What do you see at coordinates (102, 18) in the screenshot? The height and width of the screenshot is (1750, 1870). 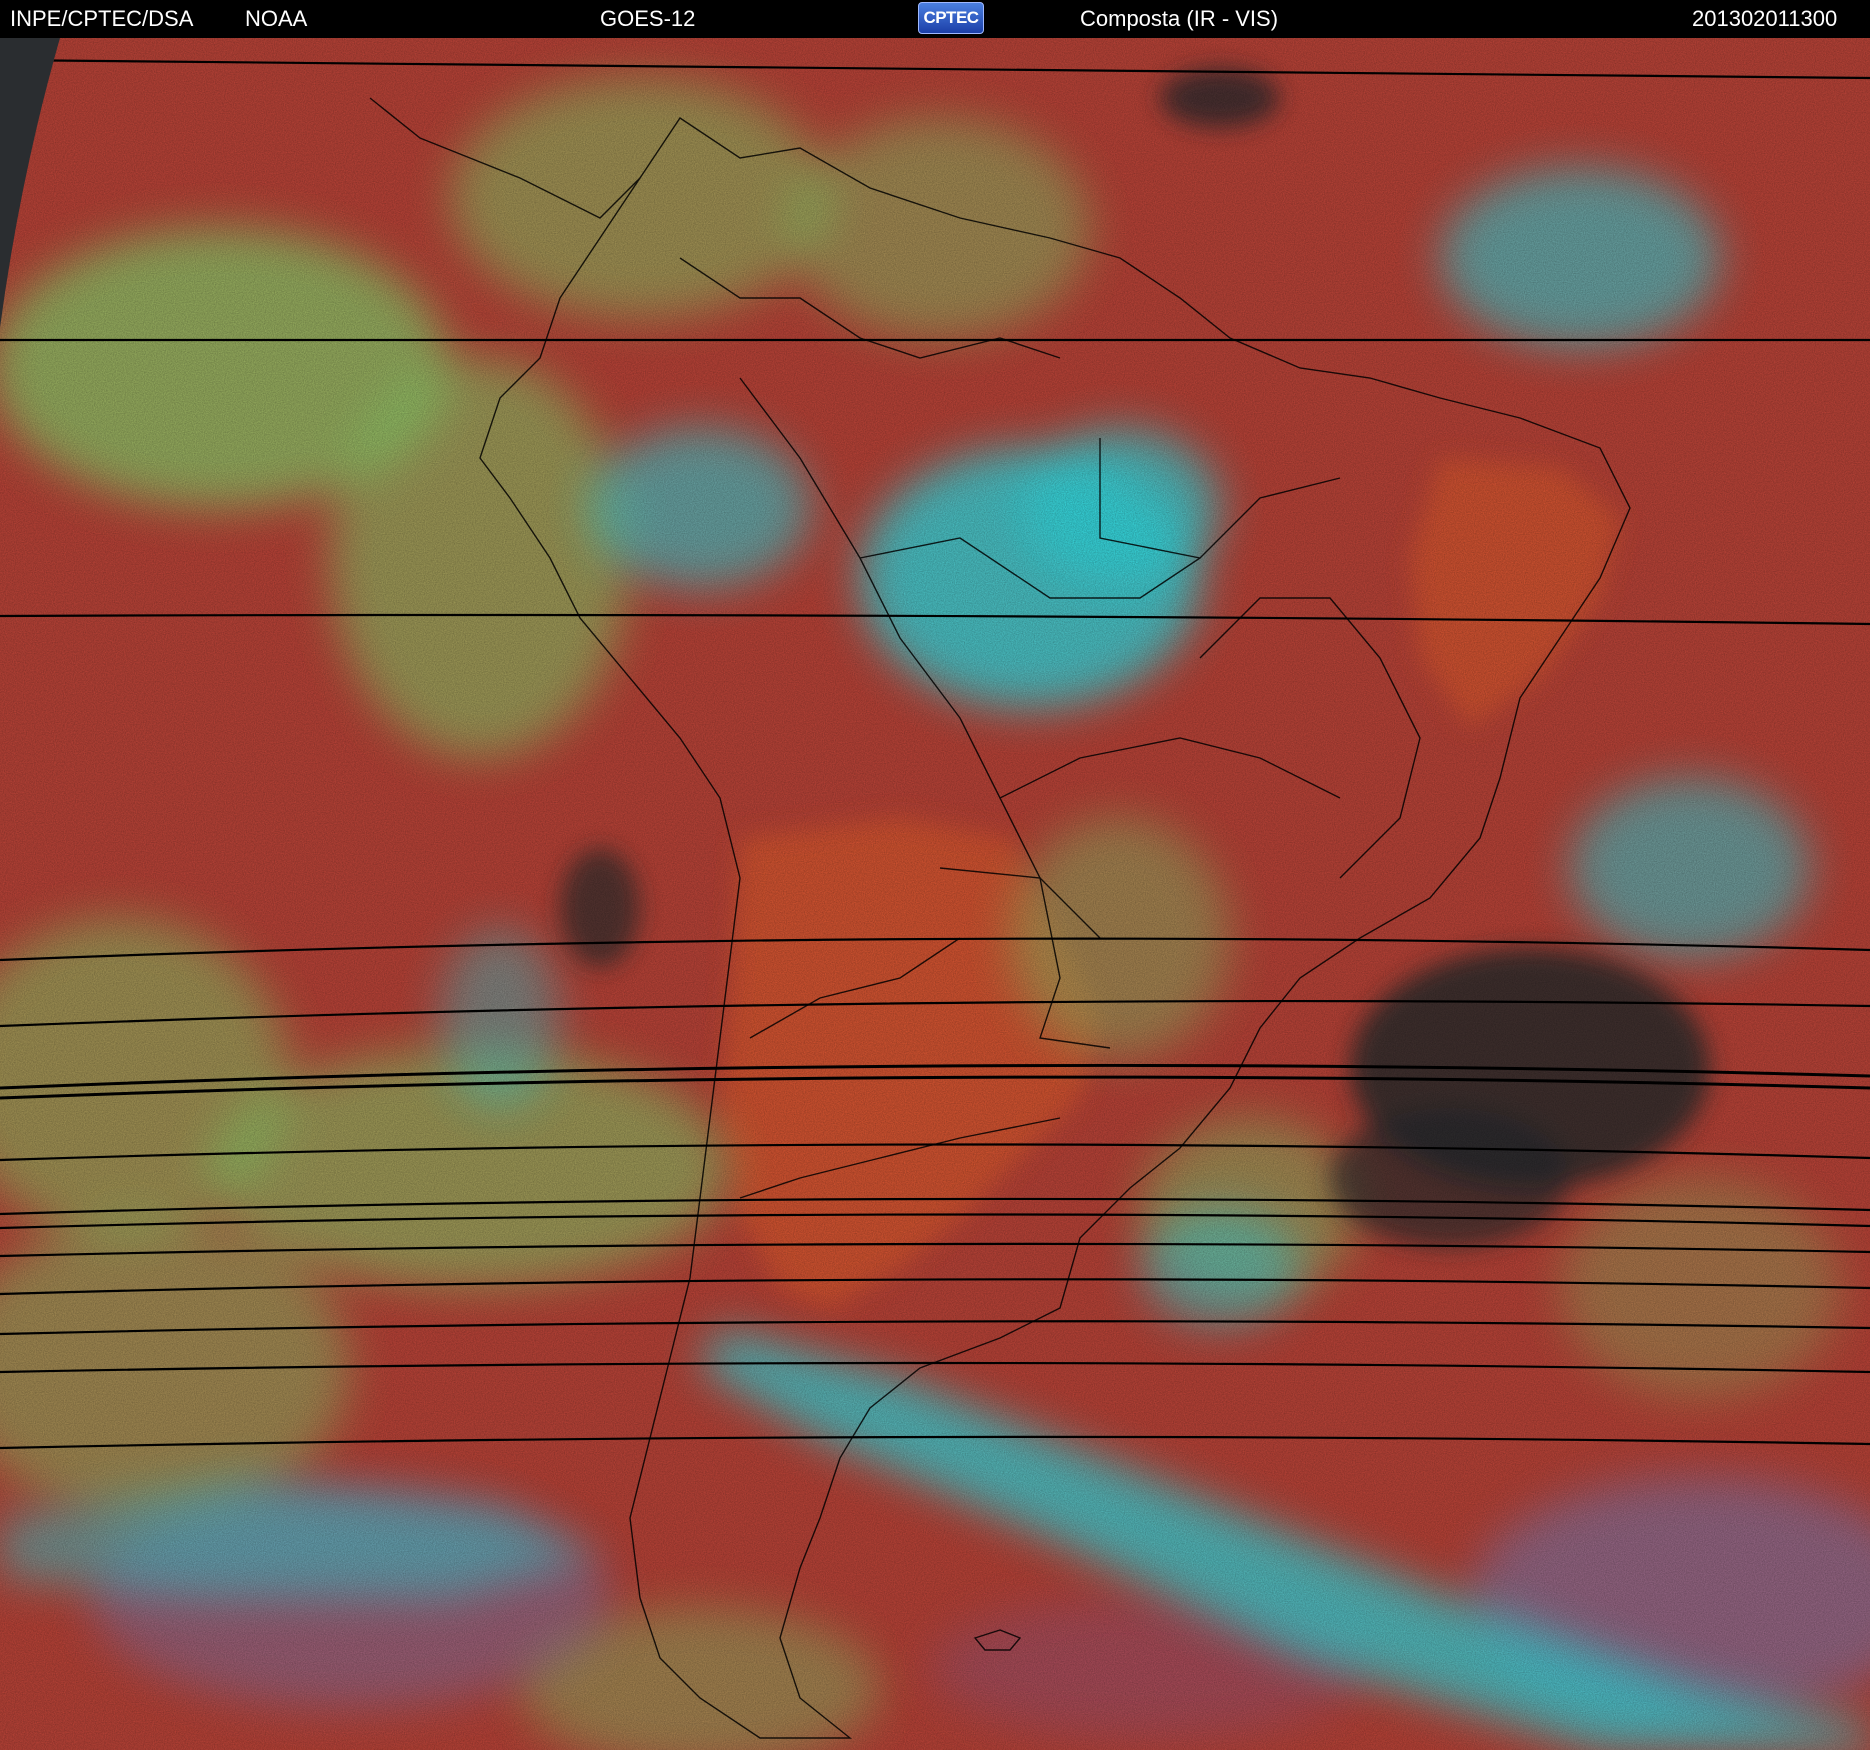 I see `institution-label: INPE/CPTEC/DSA` at bounding box center [102, 18].